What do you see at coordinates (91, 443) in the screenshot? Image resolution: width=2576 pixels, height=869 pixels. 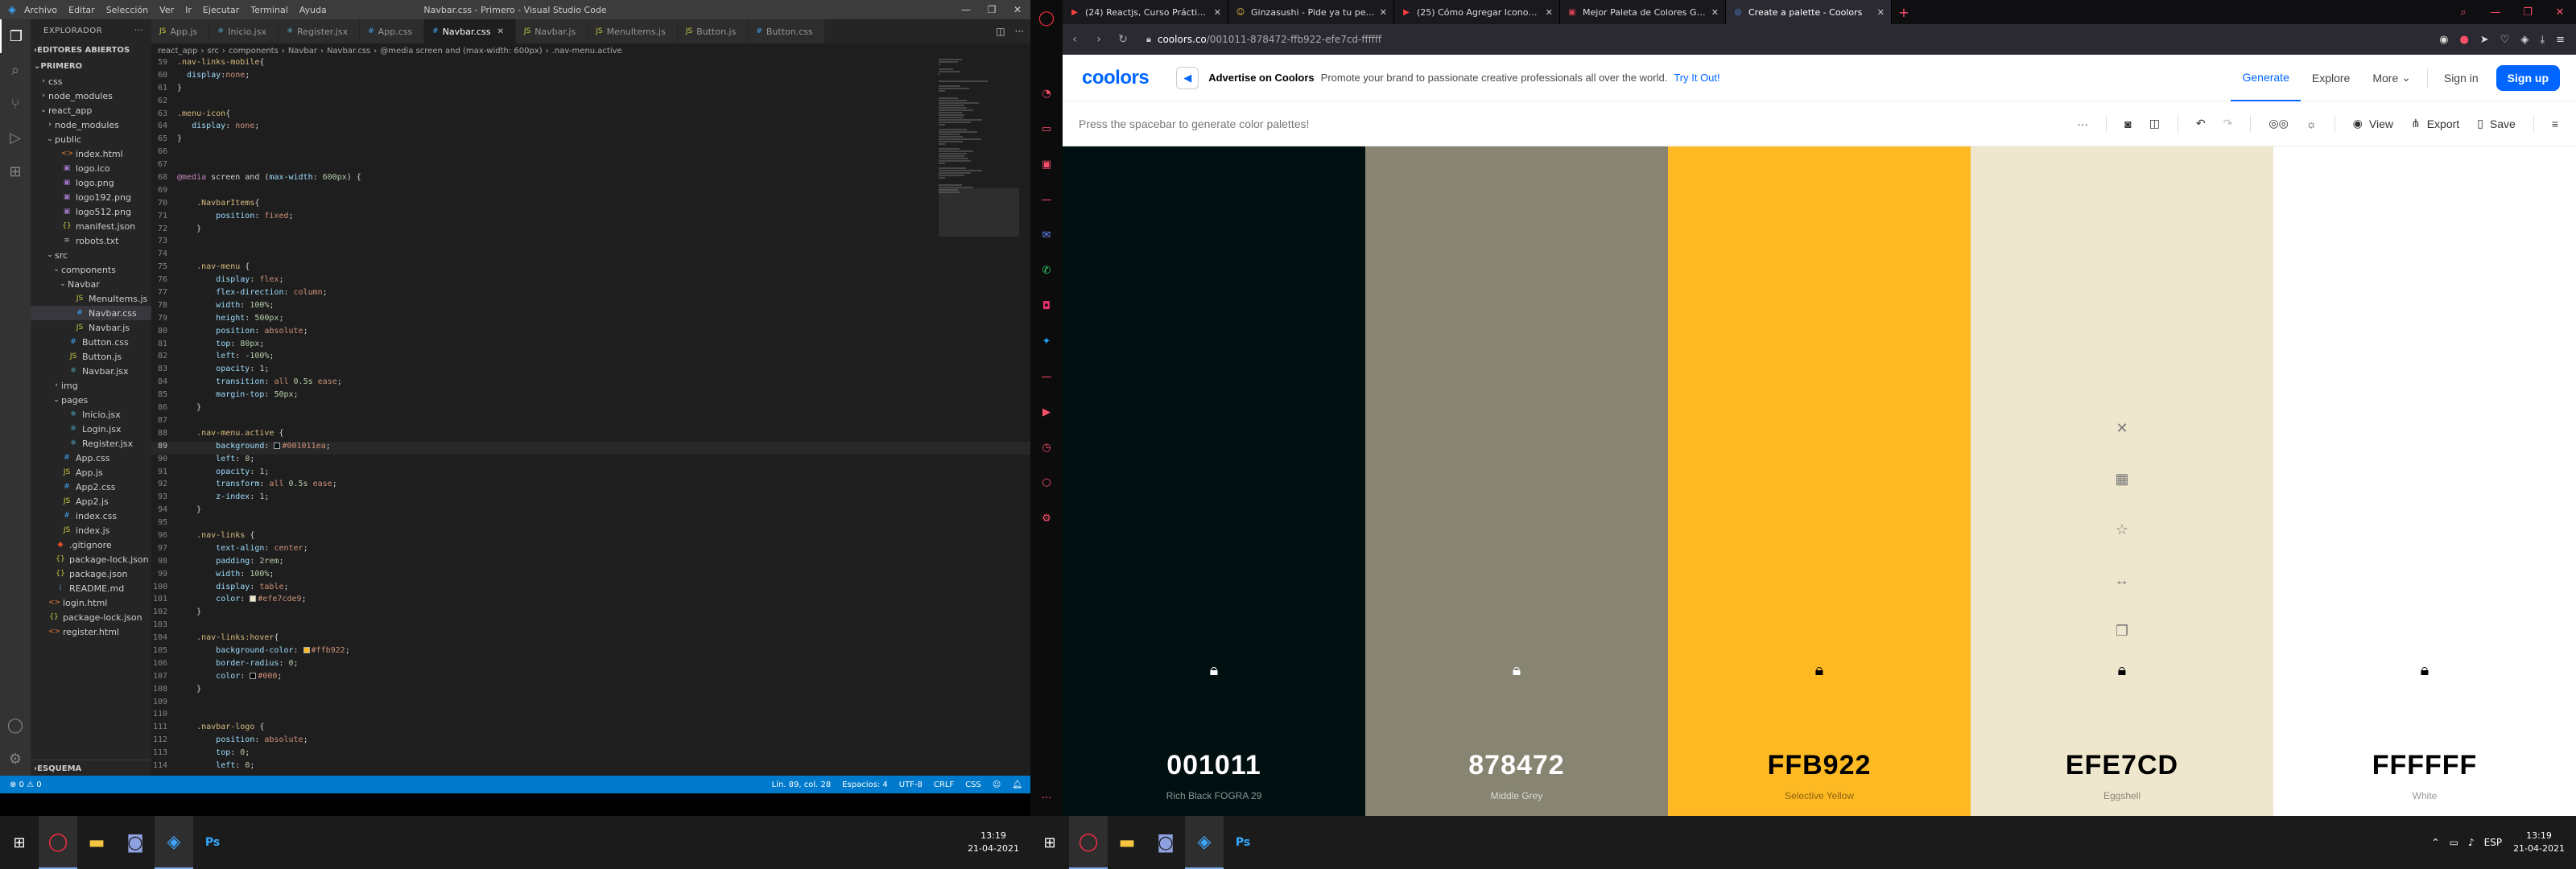 I see `tree-file: ⚛ Register.jsx` at bounding box center [91, 443].